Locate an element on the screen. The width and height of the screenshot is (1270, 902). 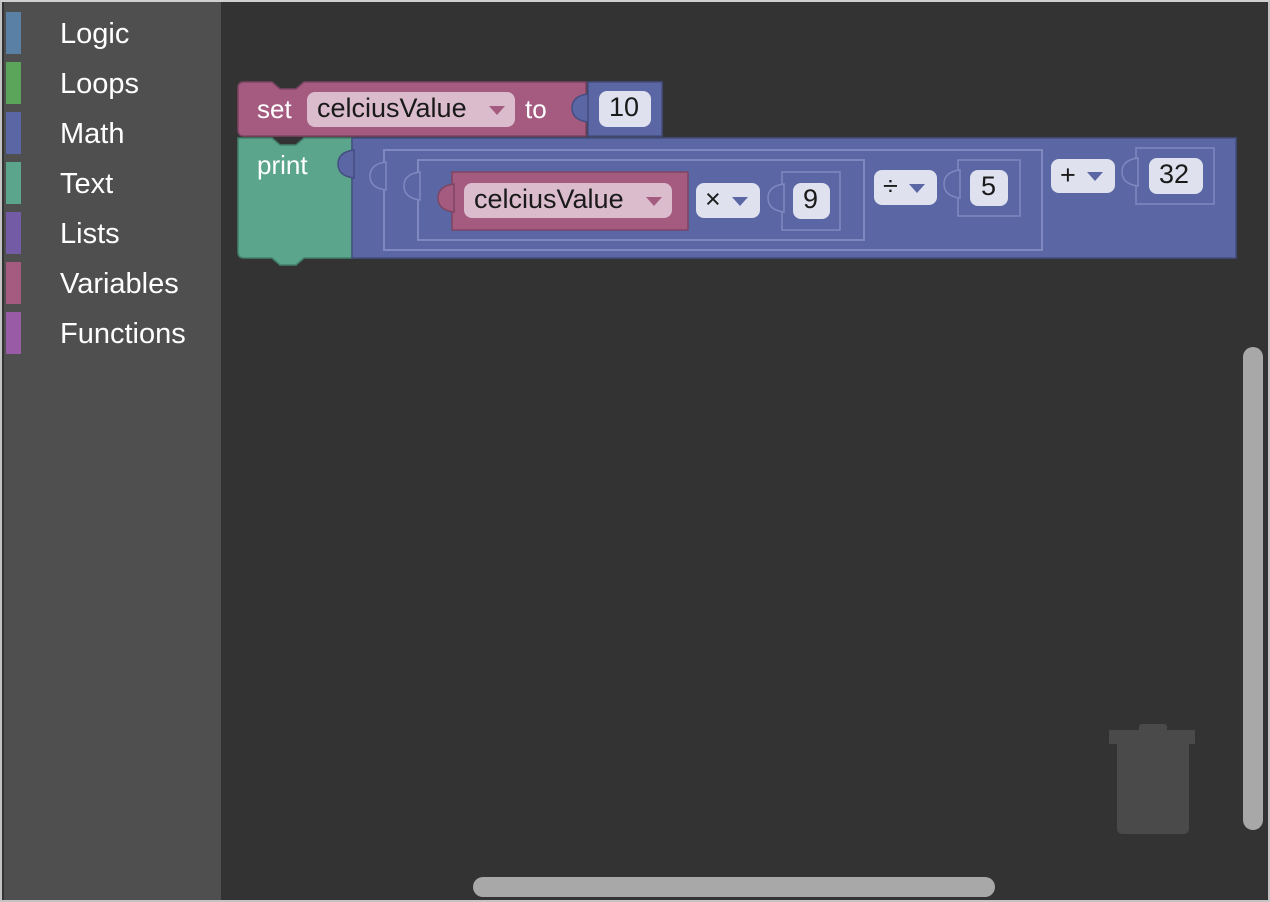
number-field-10: 10 is located at coordinates (625, 109).